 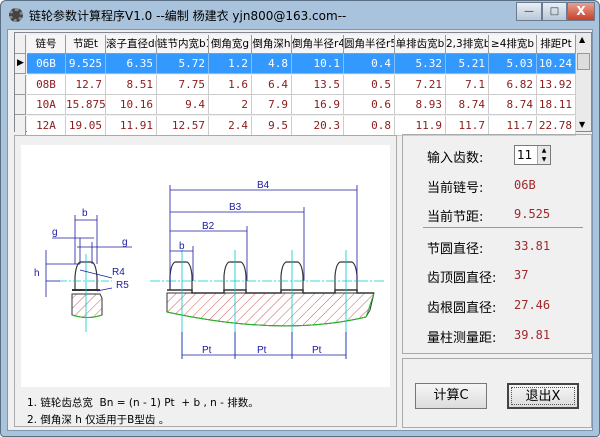 I want to click on table-cell: 11.91, so click(x=131, y=125).